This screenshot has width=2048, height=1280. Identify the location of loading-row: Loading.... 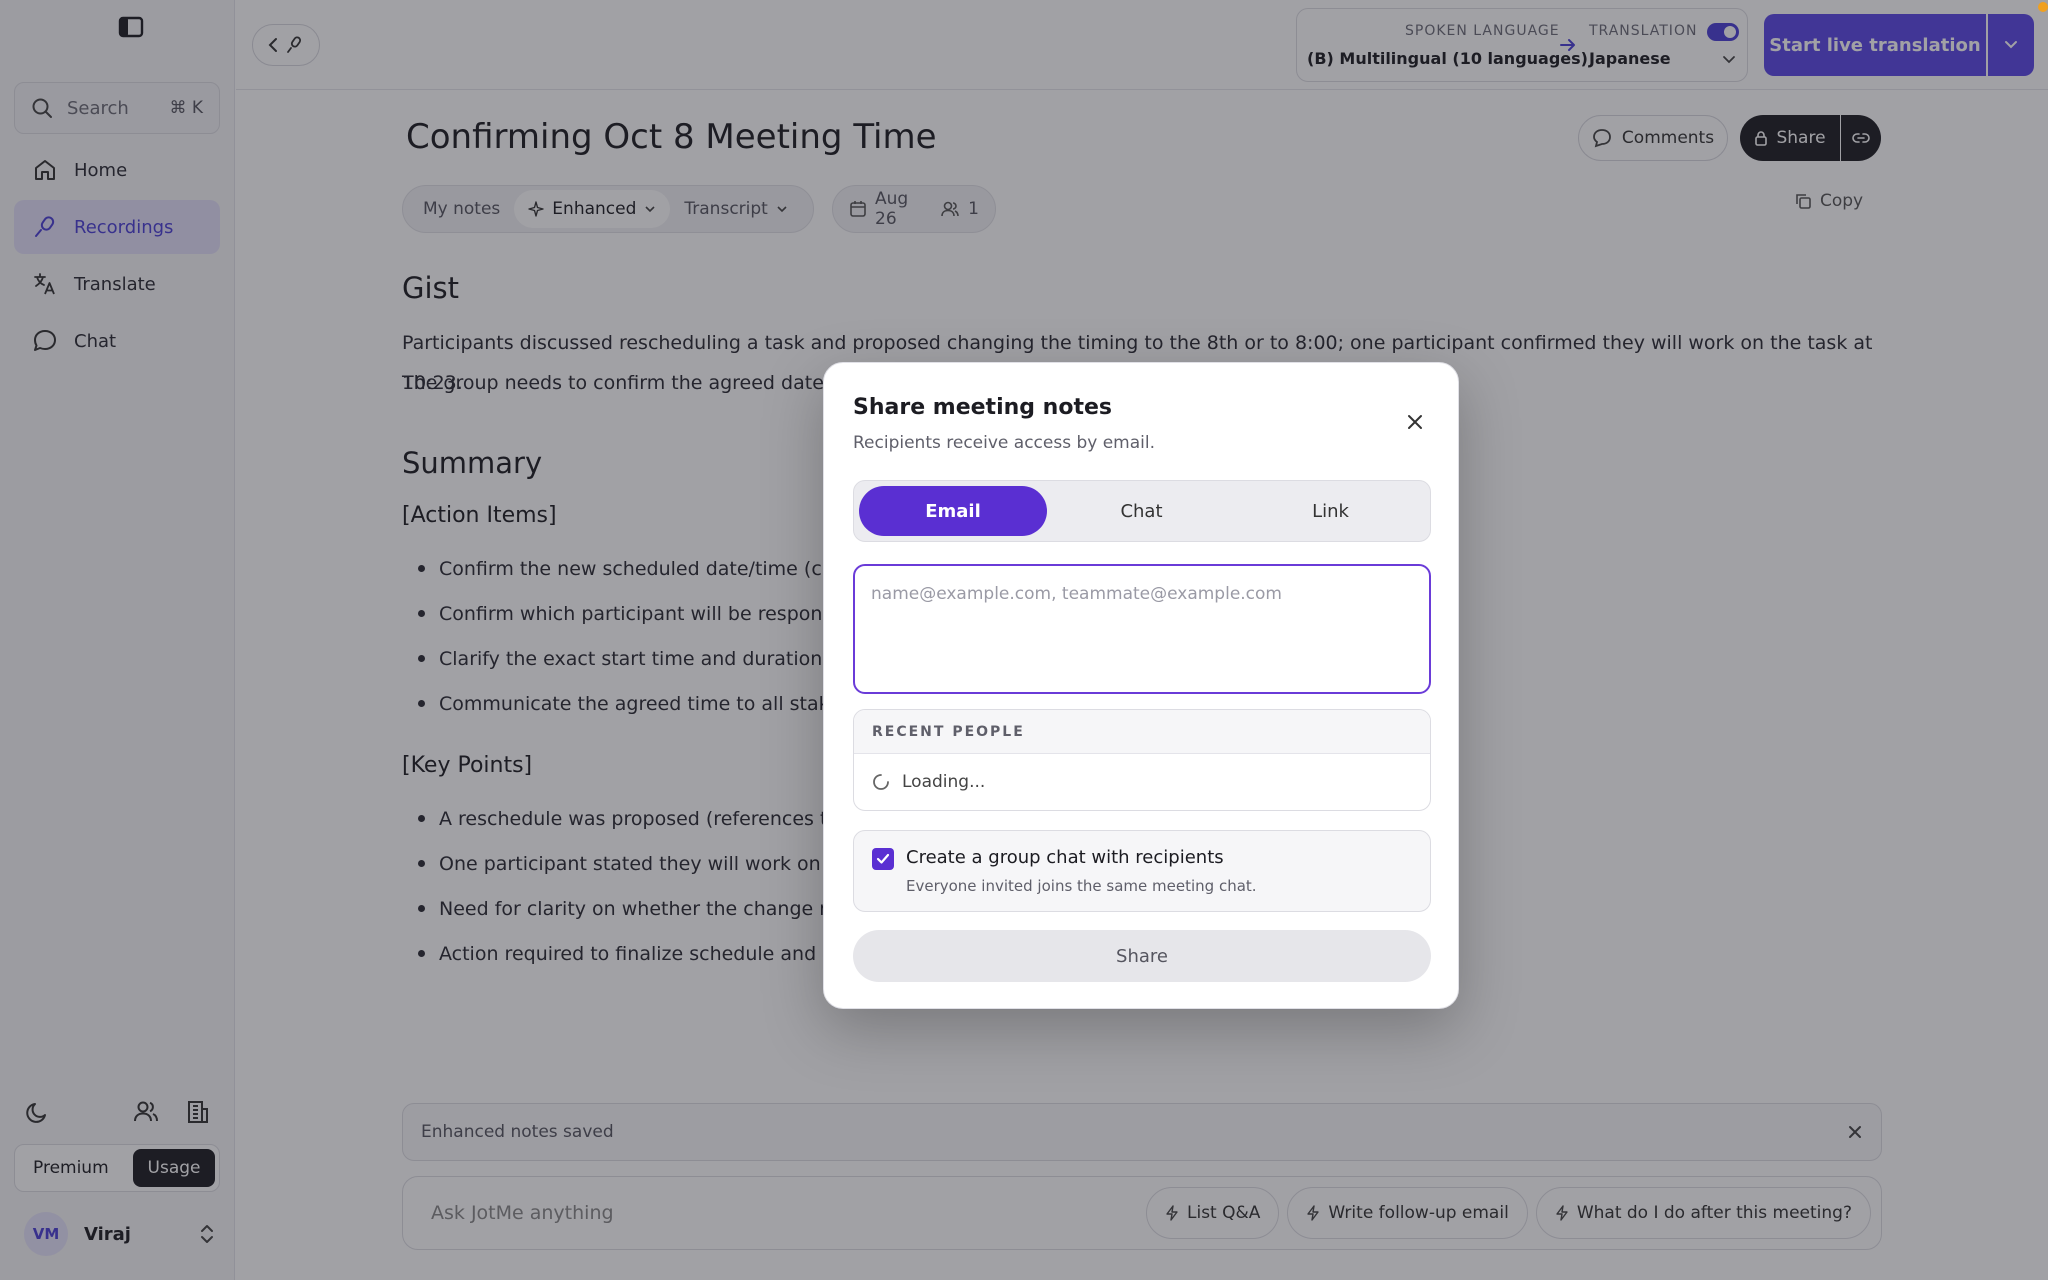
(1142, 782).